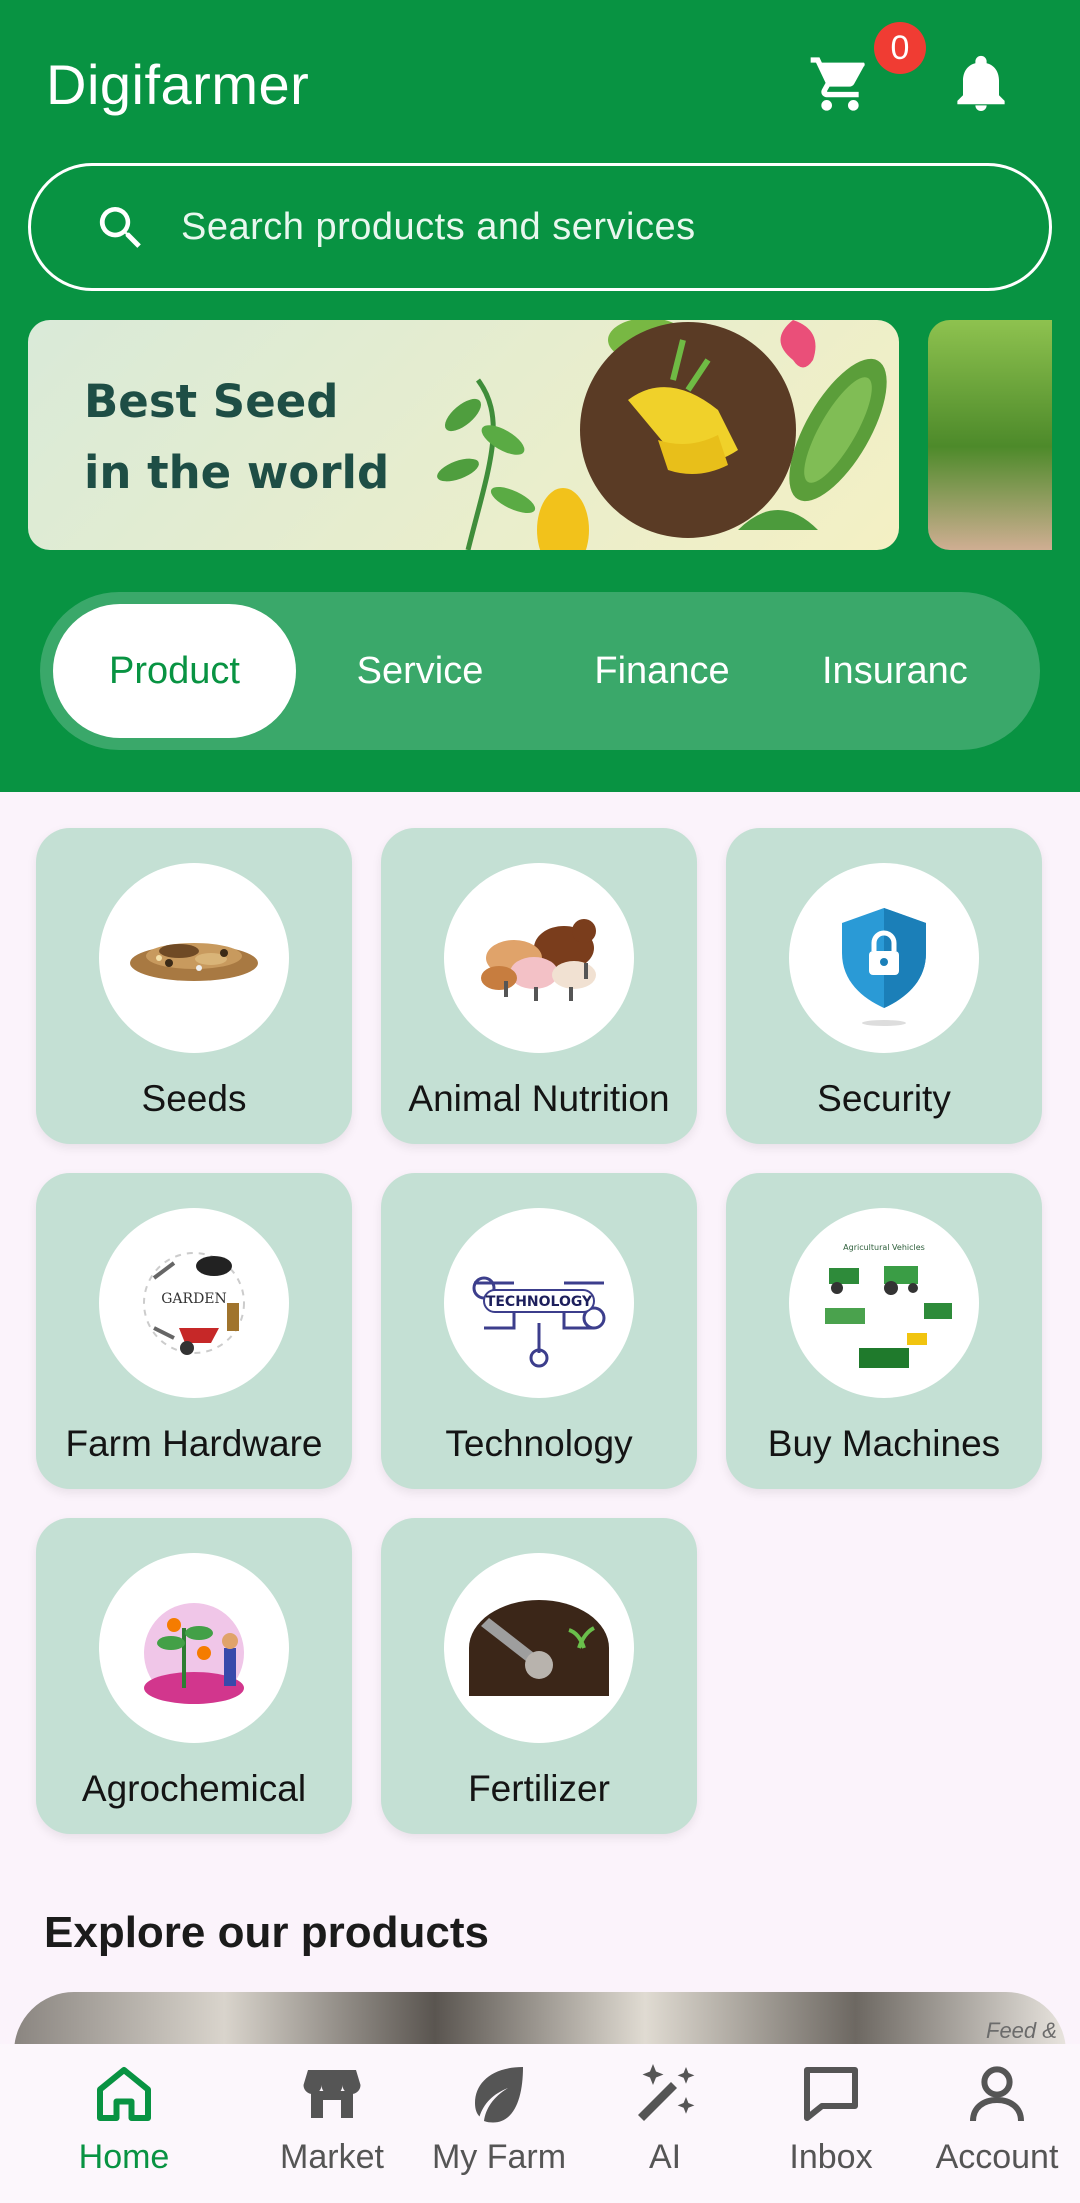 Image resolution: width=1080 pixels, height=2203 pixels. Describe the element at coordinates (662, 671) in the screenshot. I see `tab-finance: Finance` at that location.